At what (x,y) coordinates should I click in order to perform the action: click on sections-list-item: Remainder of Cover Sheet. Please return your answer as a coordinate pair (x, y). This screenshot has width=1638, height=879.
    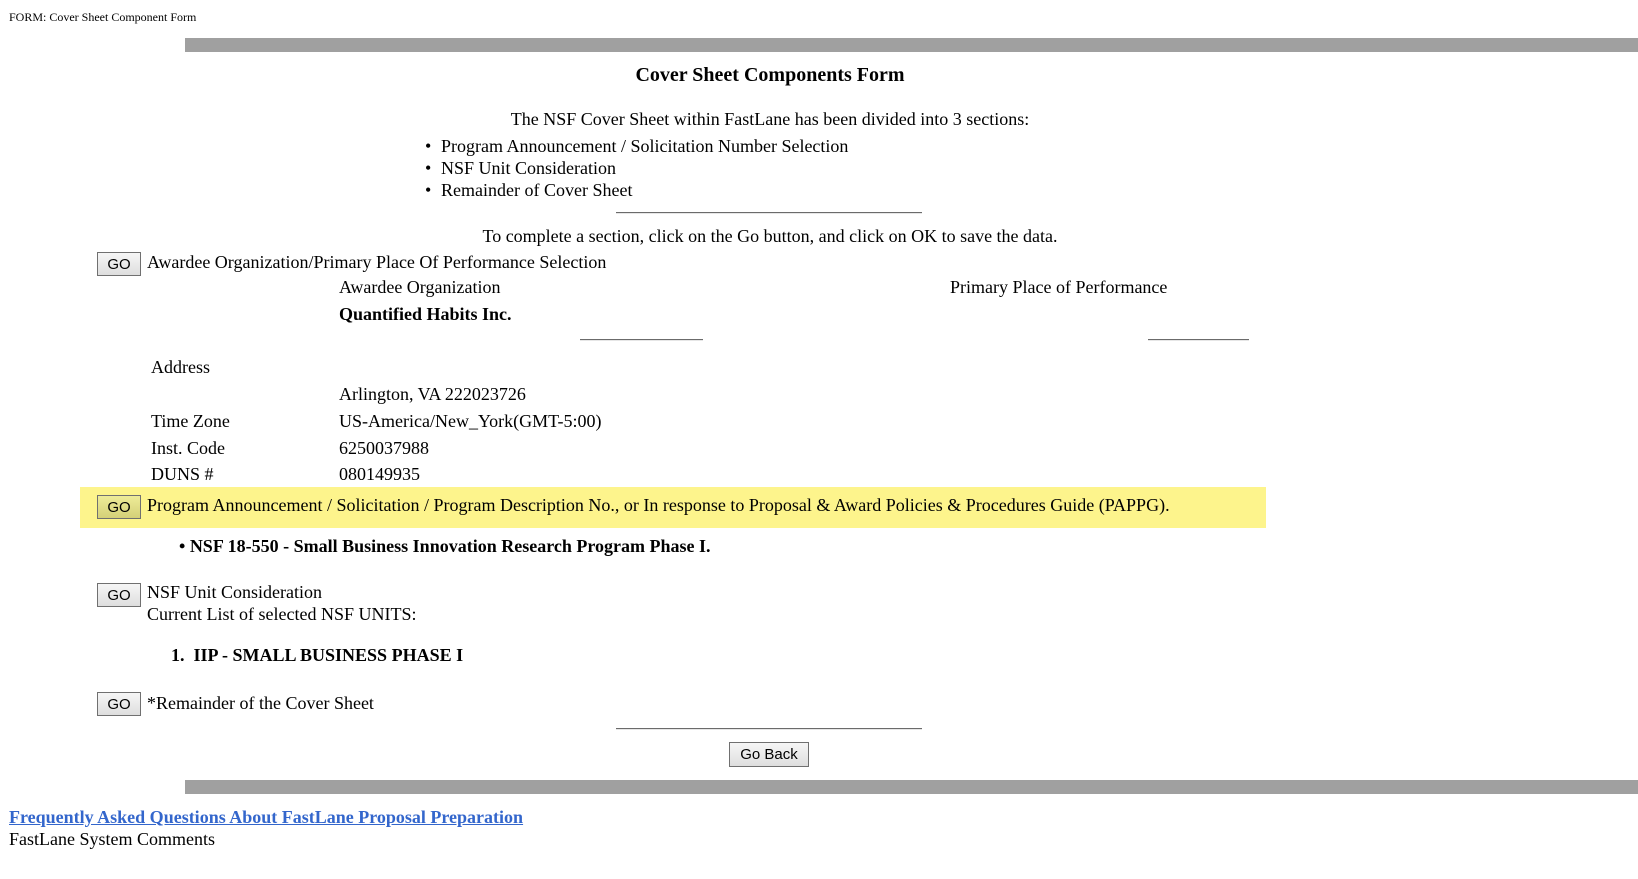
    Looking at the image, I should click on (636, 190).